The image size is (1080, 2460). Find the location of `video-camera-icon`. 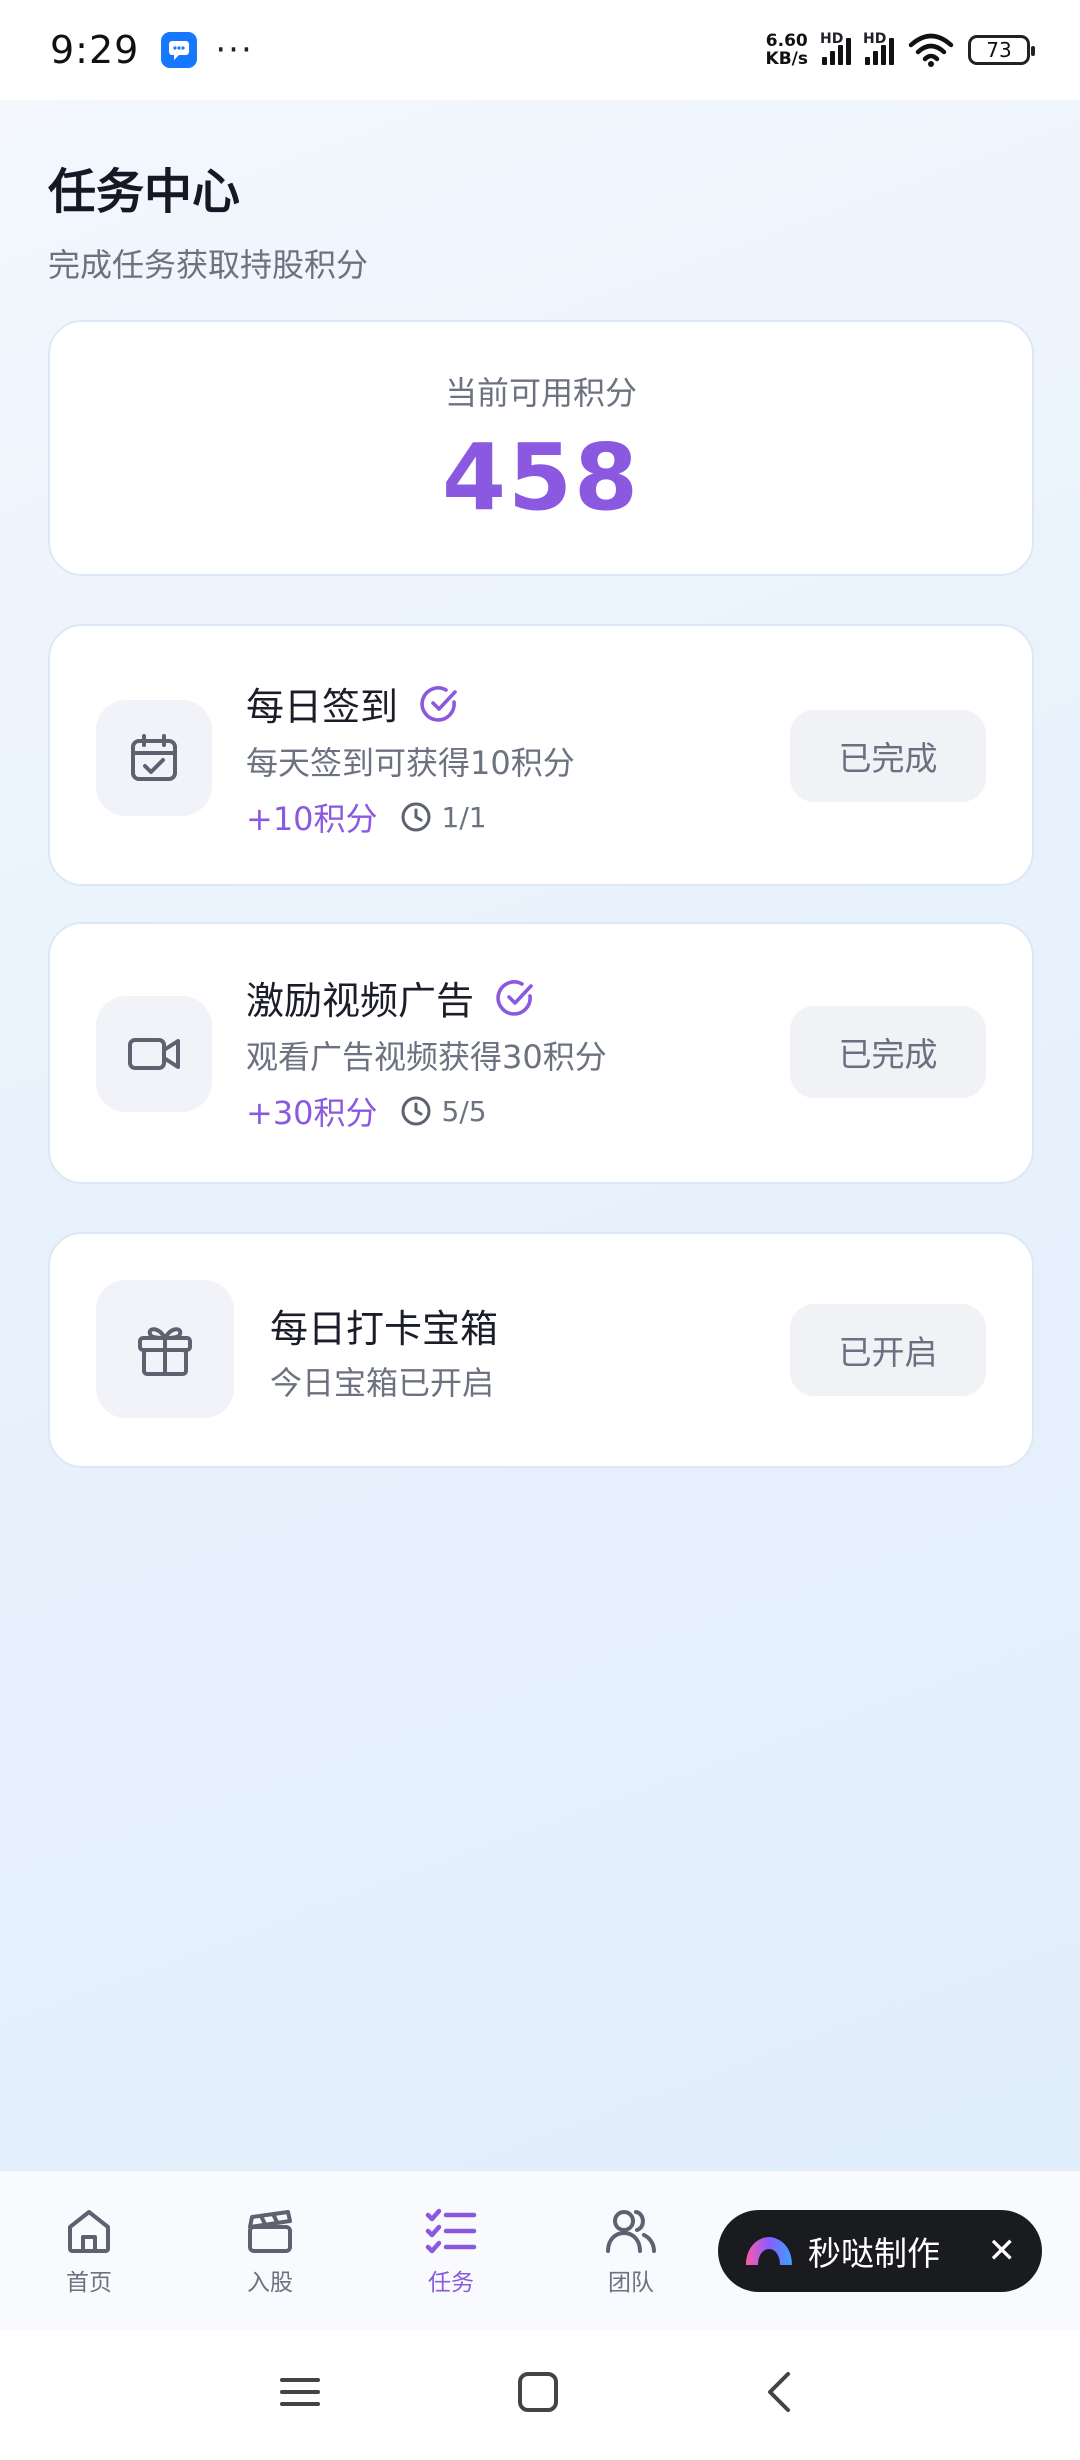

video-camera-icon is located at coordinates (154, 1054).